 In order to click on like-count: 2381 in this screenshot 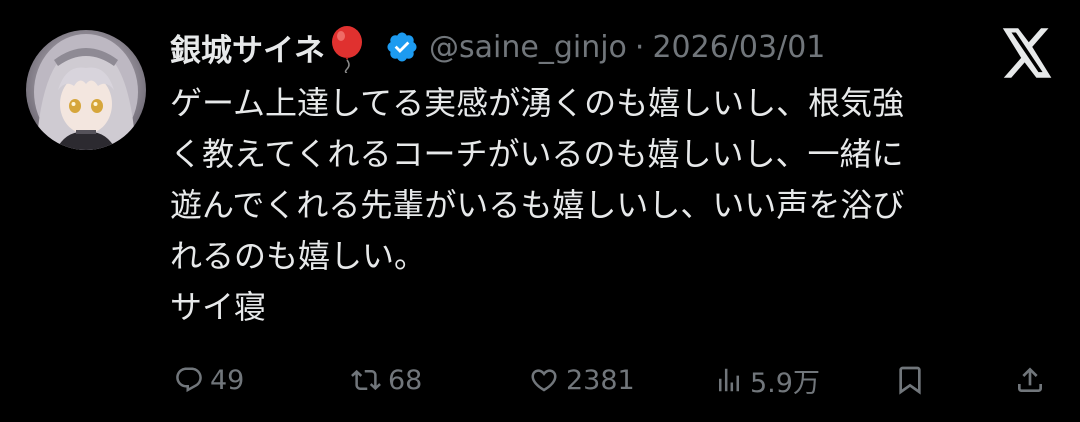, I will do `click(600, 380)`.